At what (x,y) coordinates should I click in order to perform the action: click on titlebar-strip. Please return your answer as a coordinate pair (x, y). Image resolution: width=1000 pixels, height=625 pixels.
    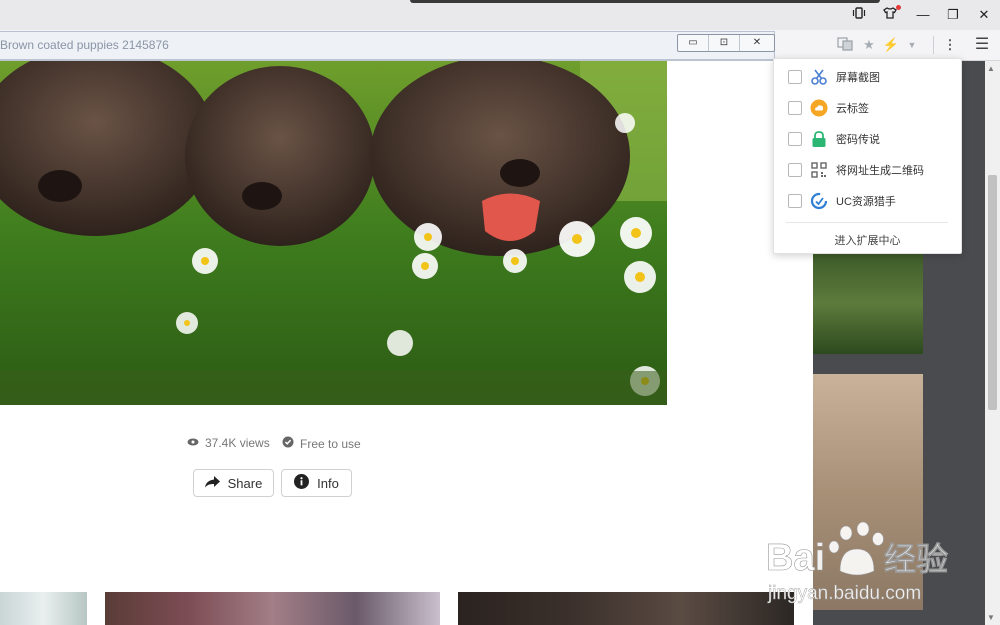
    Looking at the image, I should click on (645, 1).